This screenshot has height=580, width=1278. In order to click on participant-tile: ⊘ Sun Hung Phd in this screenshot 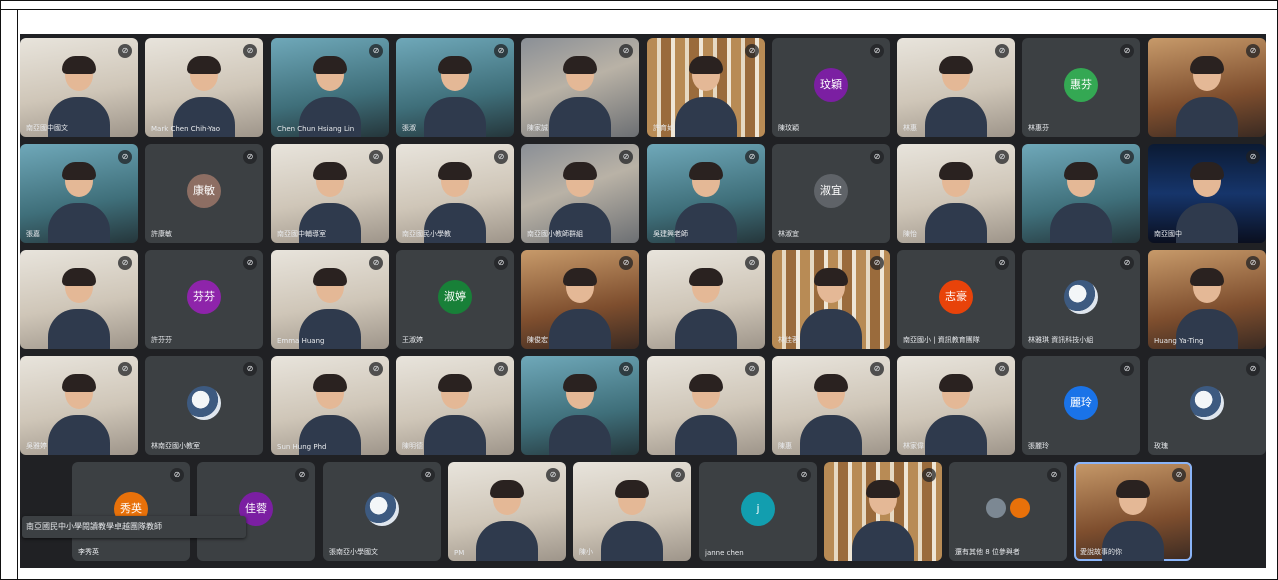, I will do `click(330, 405)`.